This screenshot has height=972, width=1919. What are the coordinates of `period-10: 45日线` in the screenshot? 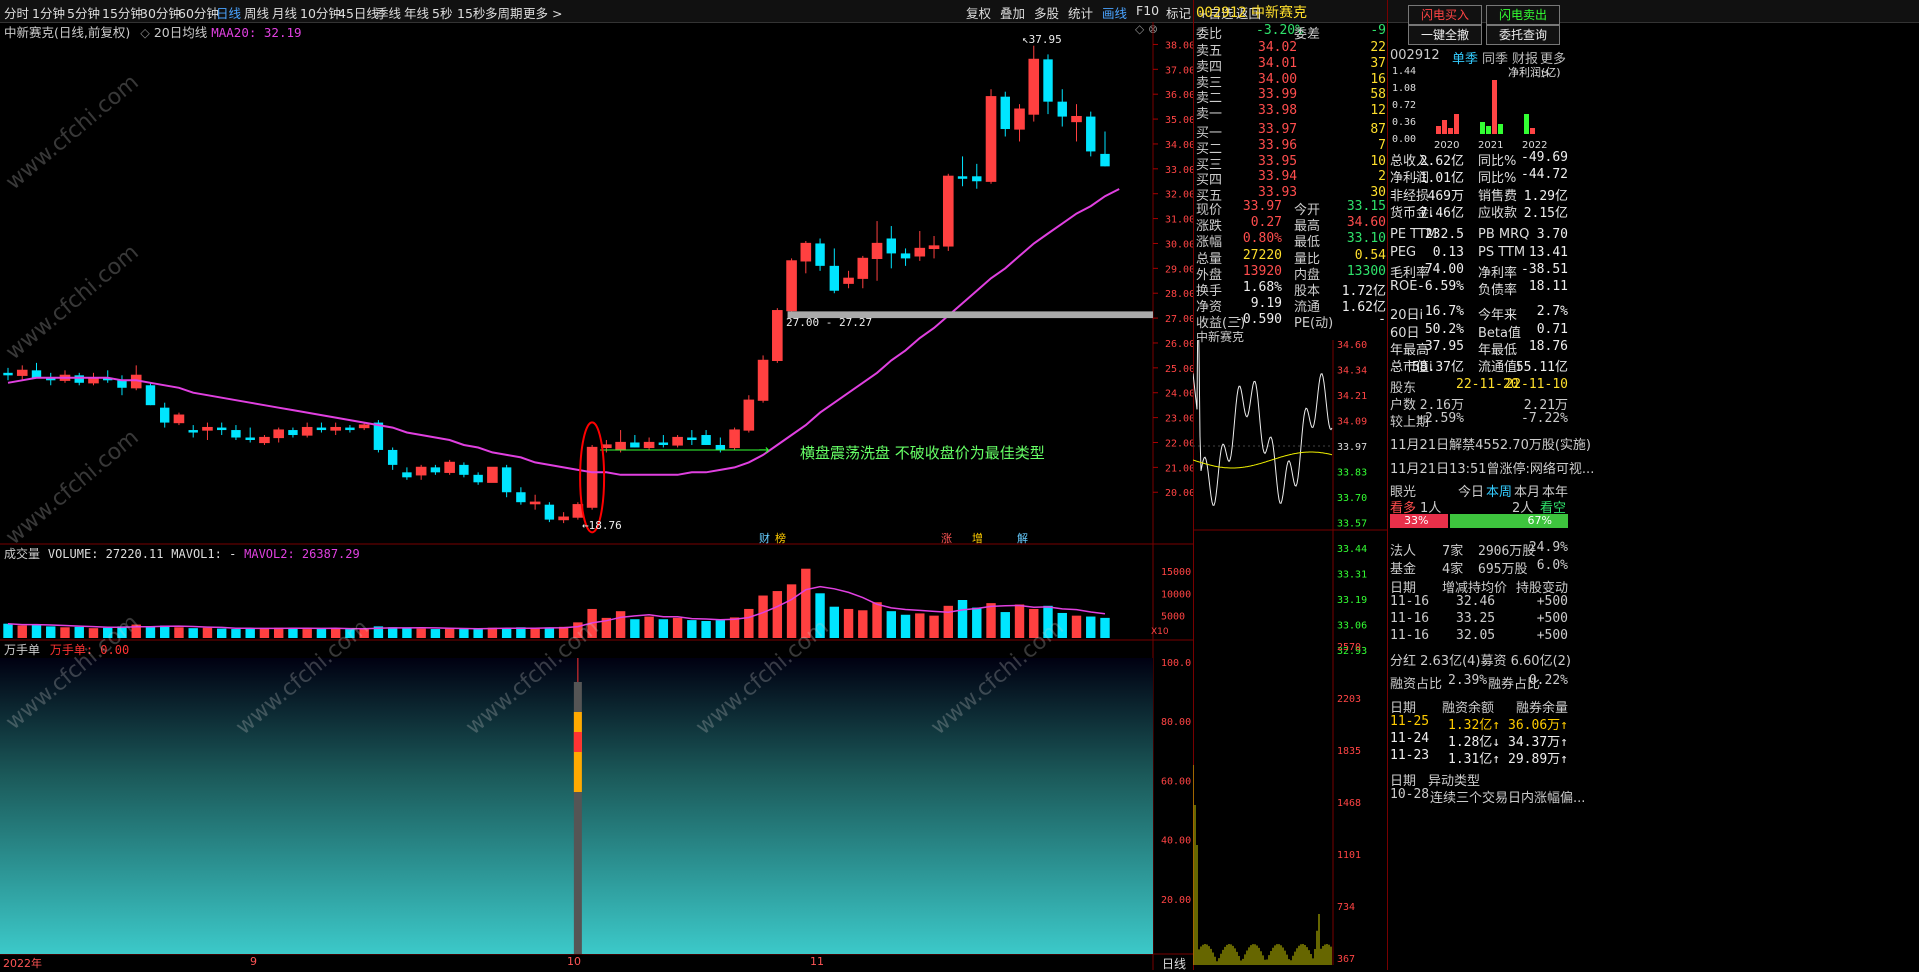 It's located at (358, 12).